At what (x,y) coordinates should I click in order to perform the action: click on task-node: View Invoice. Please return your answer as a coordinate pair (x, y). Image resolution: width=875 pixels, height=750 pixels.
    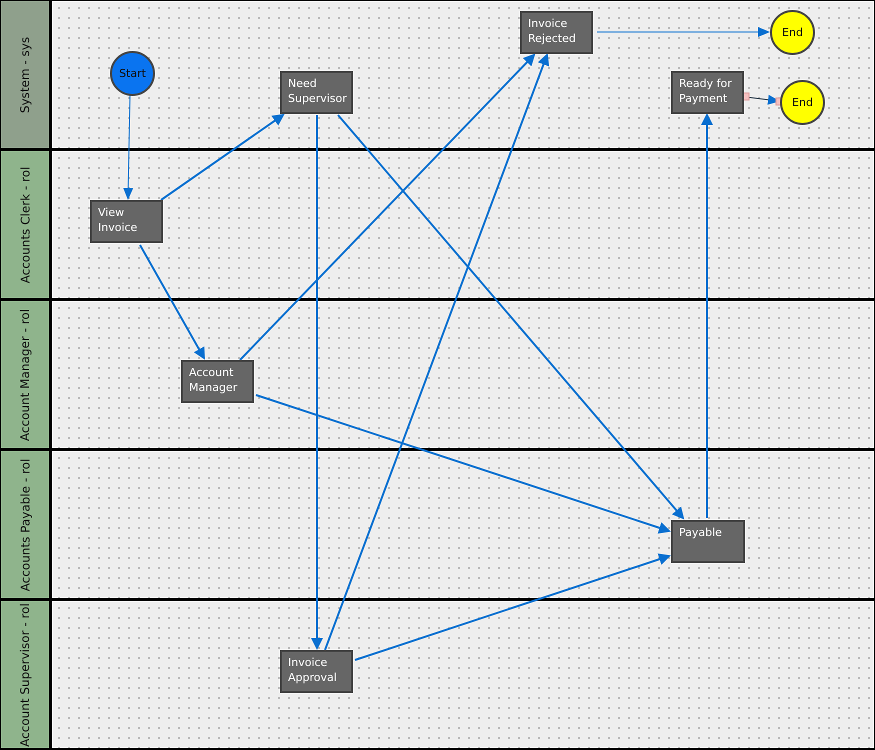
    Looking at the image, I should click on (126, 221).